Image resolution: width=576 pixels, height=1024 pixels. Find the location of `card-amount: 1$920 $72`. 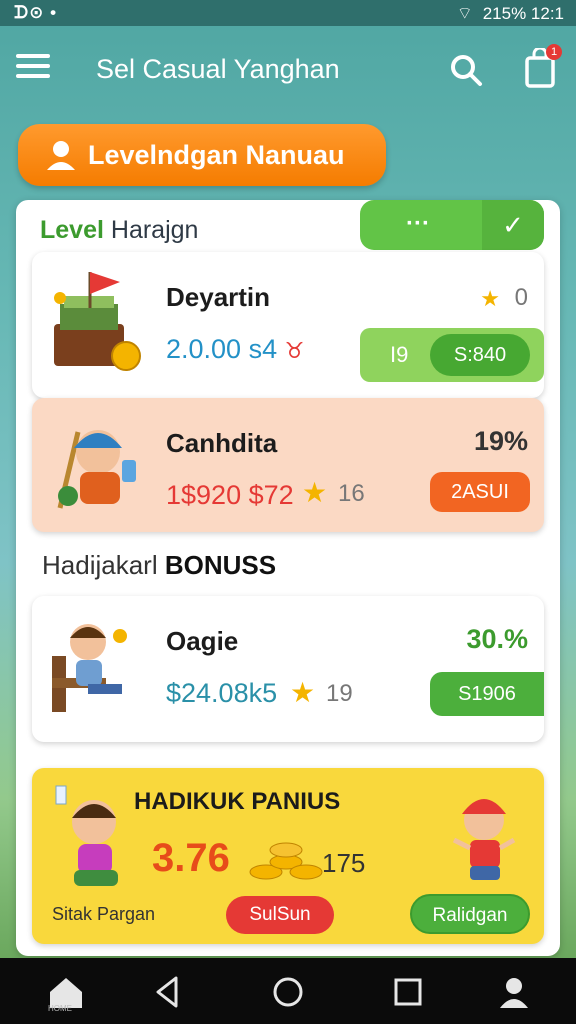

card-amount: 1$920 $72 is located at coordinates (230, 495).